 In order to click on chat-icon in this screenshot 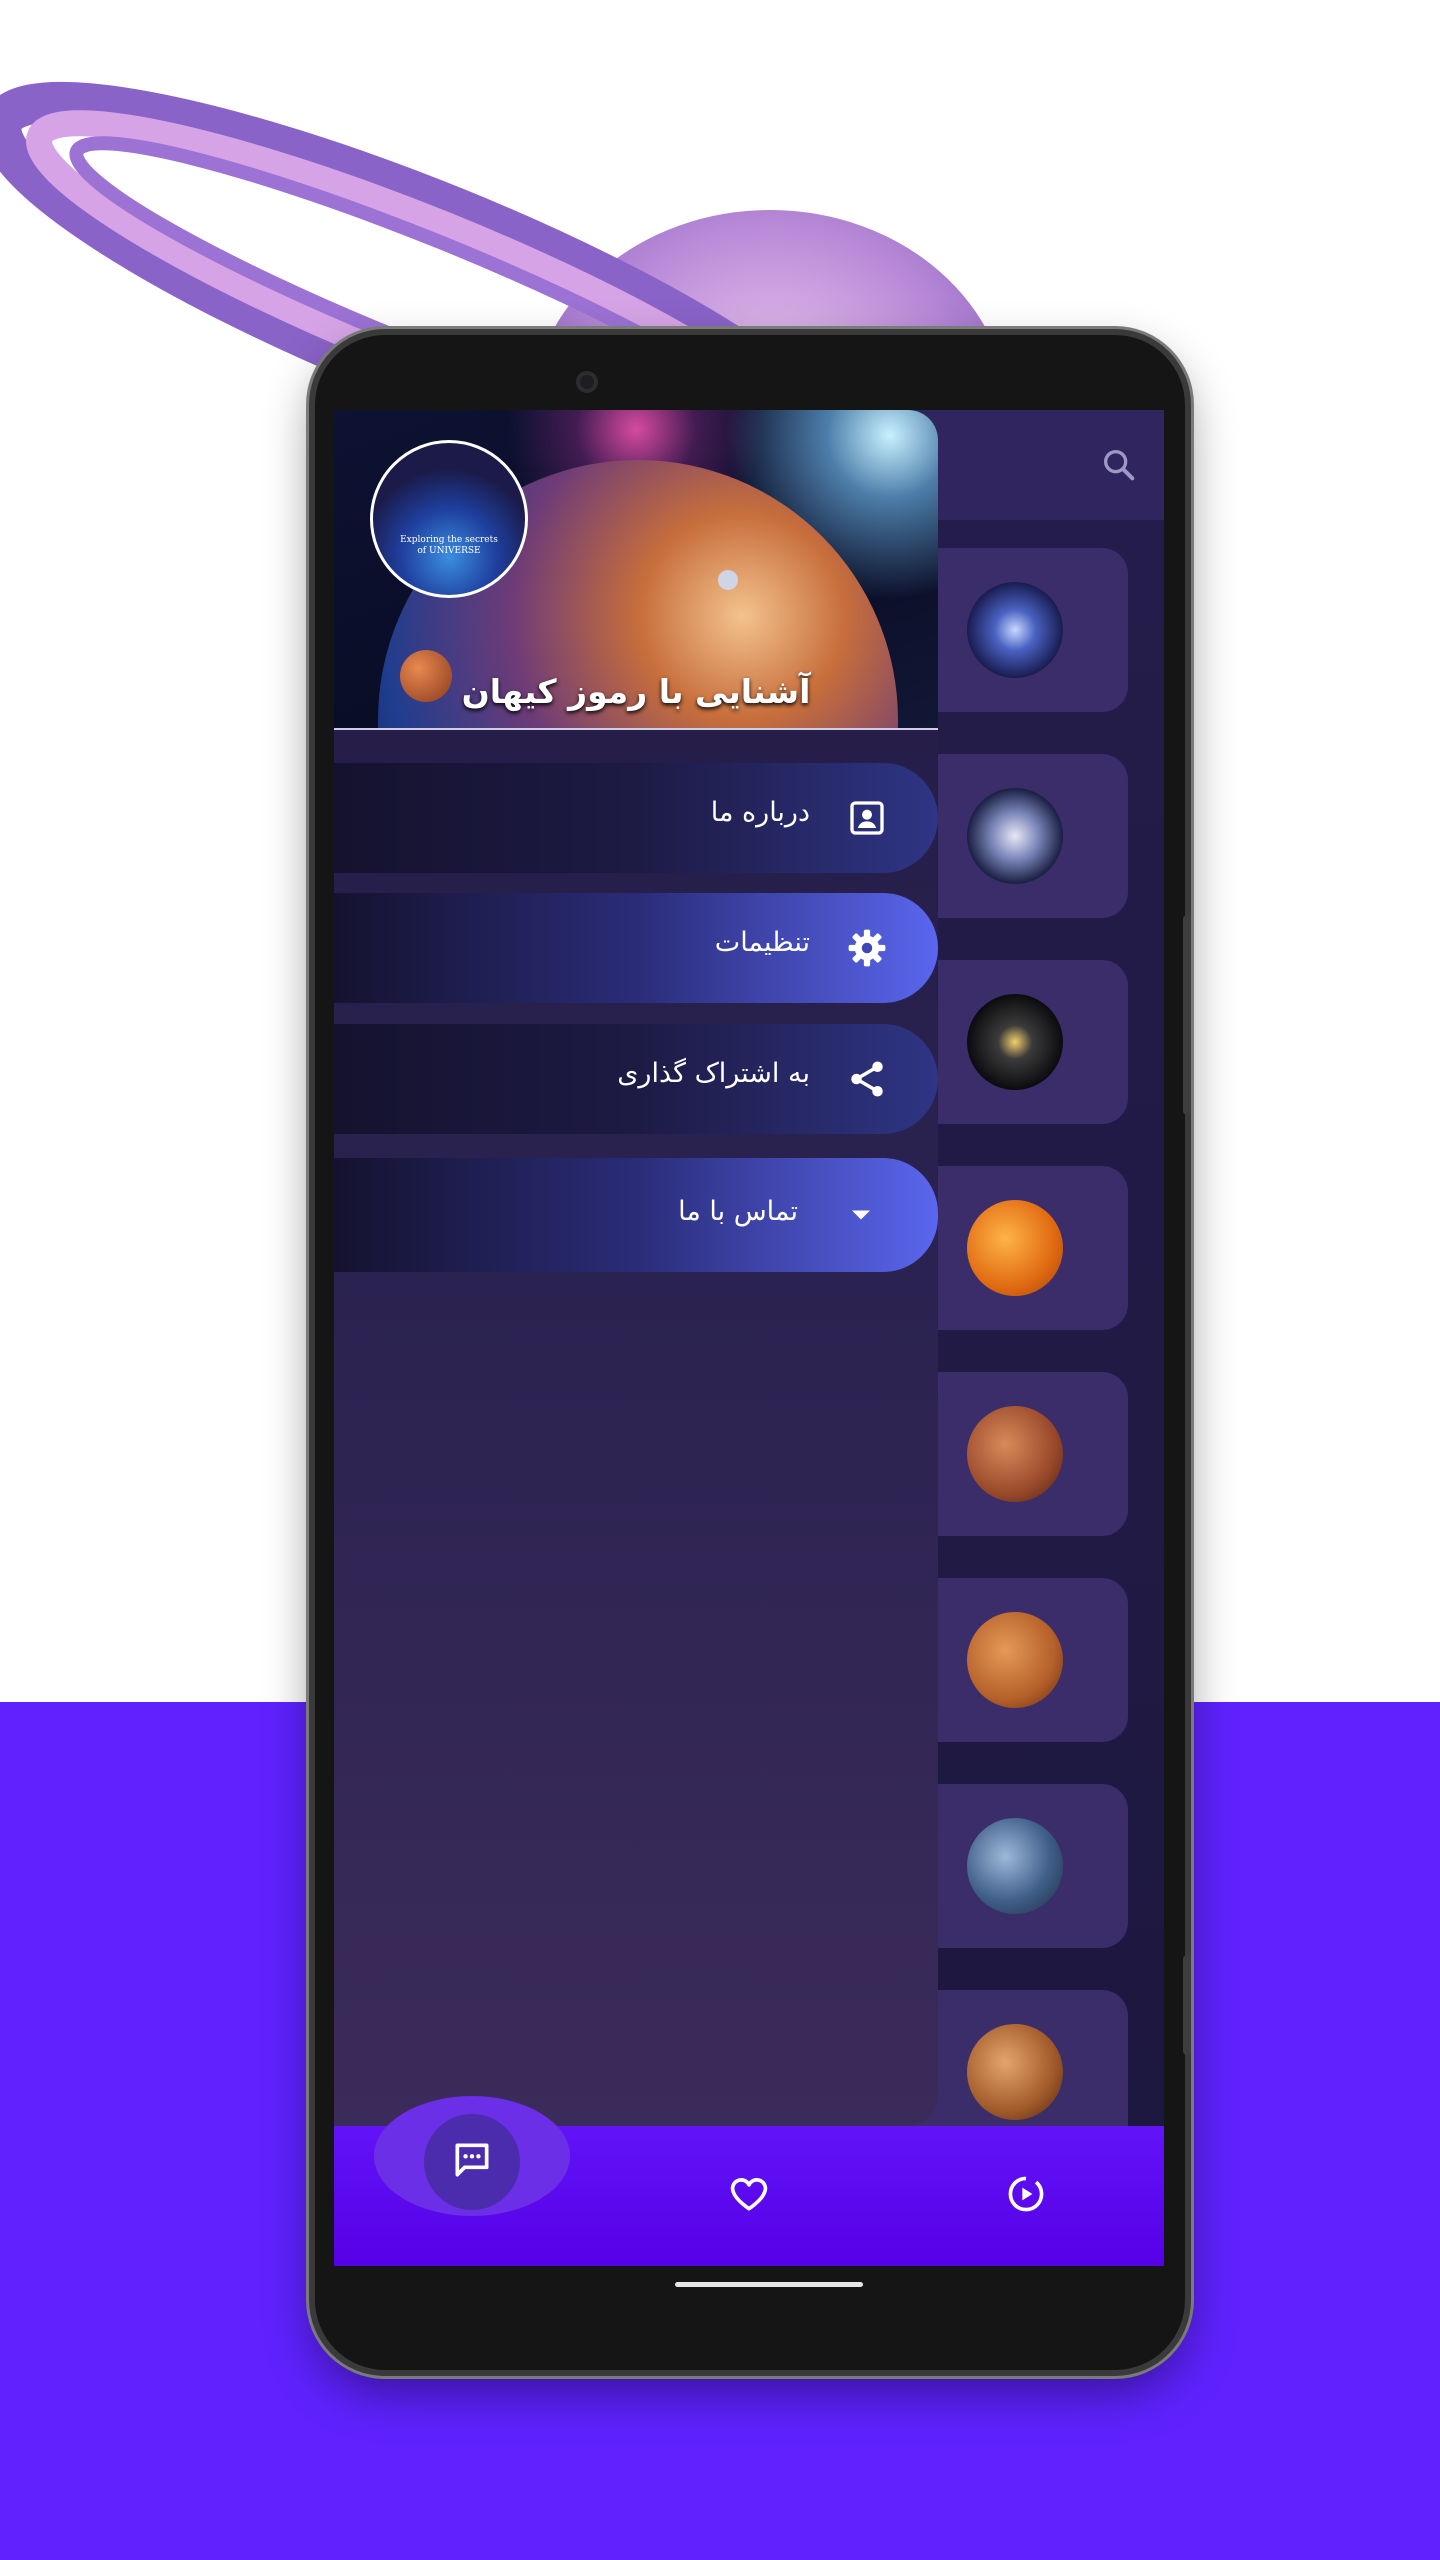, I will do `click(472, 2160)`.